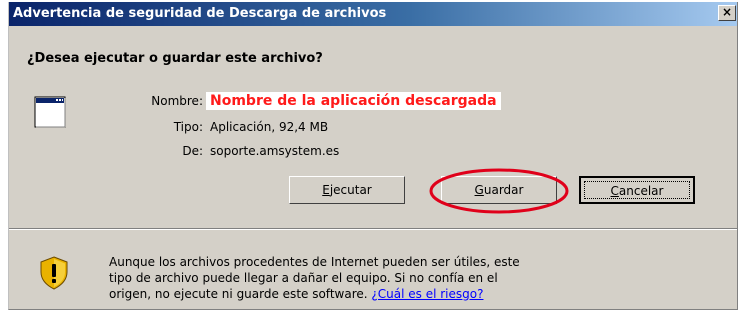 The image size is (742, 314). I want to click on run-button-label: jecutar, so click(350, 190).